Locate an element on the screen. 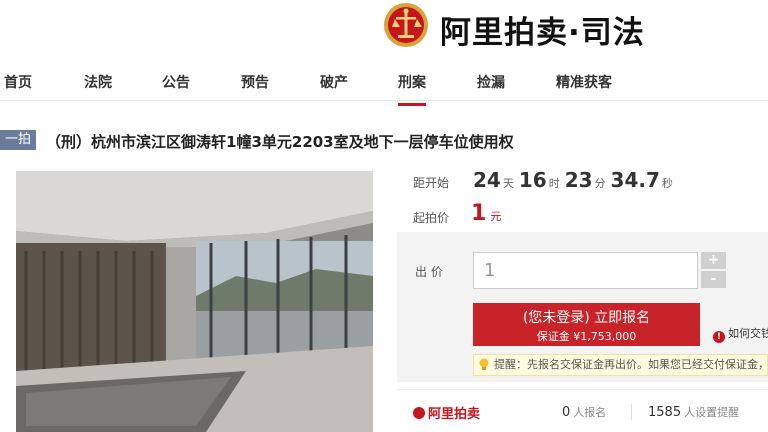 The image size is (768, 432). alipaimai-logo-icon is located at coordinates (419, 413).